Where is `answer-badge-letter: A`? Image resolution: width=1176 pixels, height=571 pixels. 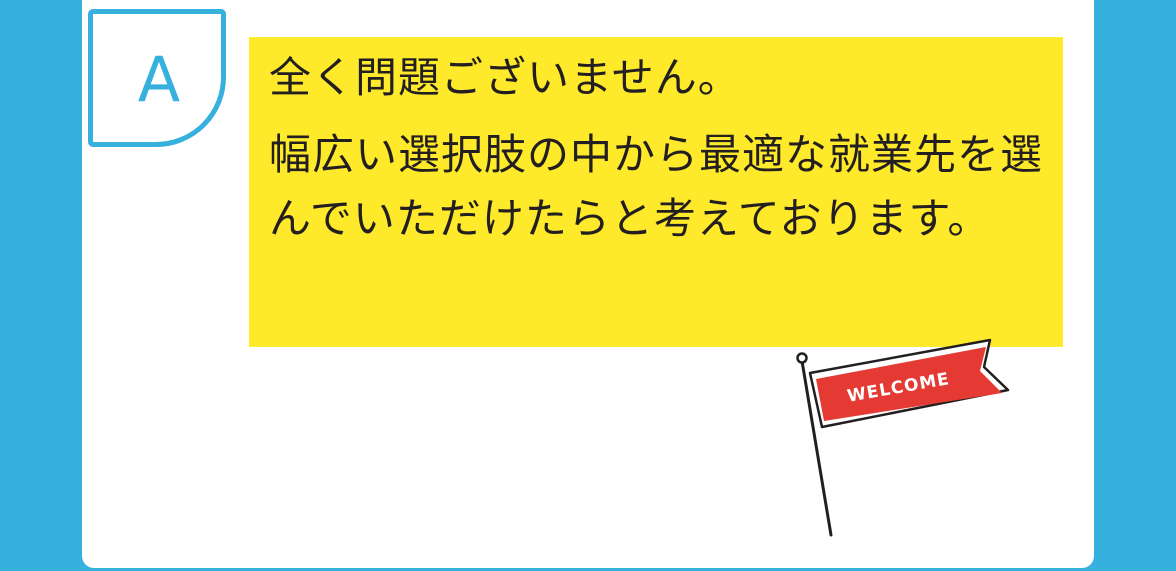 answer-badge-letter: A is located at coordinates (159, 79).